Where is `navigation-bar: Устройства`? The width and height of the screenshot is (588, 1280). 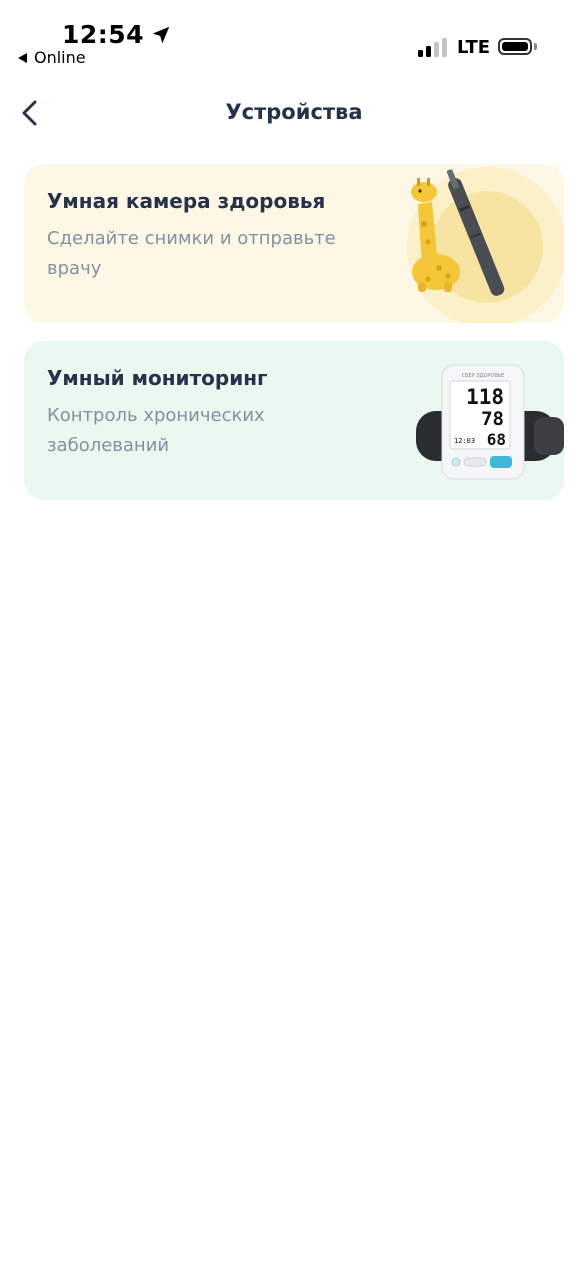 navigation-bar: Устройства is located at coordinates (294, 114).